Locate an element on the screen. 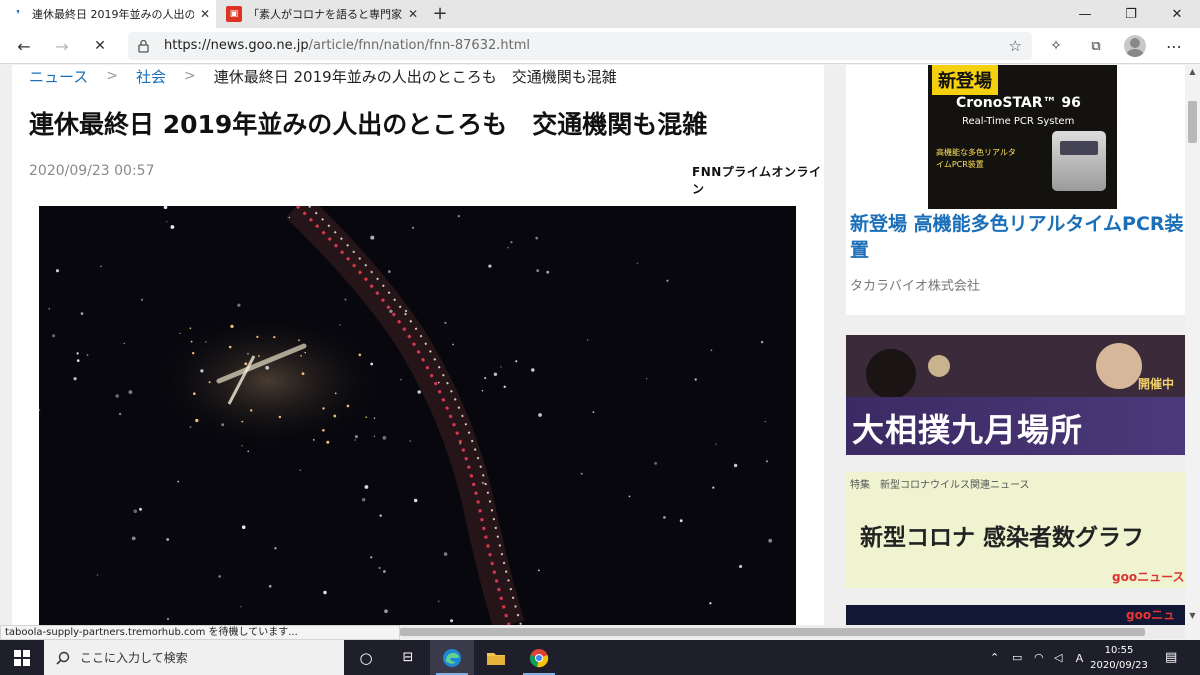 The height and width of the screenshot is (675, 1200). horizontal-scrollbar is located at coordinates (792, 632).